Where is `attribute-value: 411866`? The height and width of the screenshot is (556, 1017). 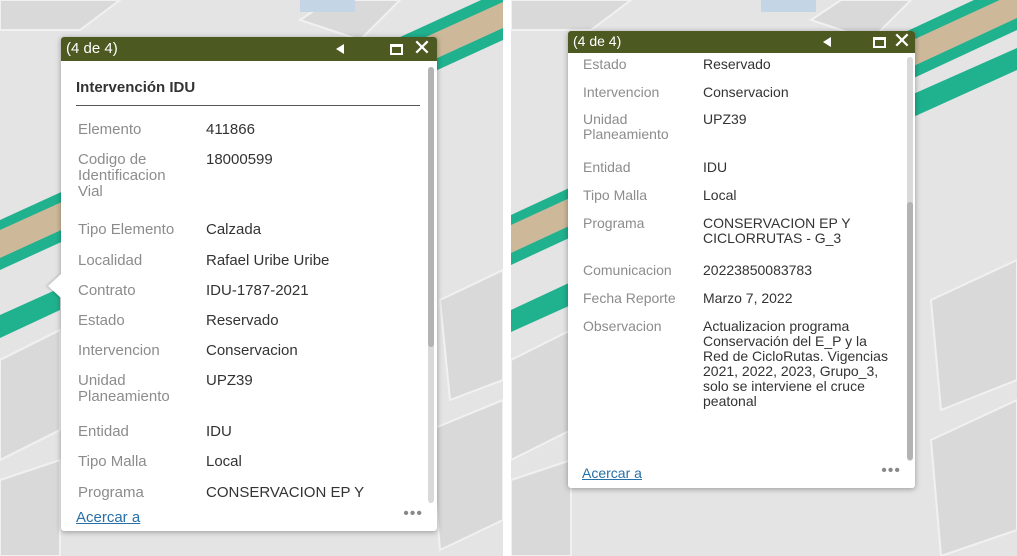 attribute-value: 411866 is located at coordinates (230, 129).